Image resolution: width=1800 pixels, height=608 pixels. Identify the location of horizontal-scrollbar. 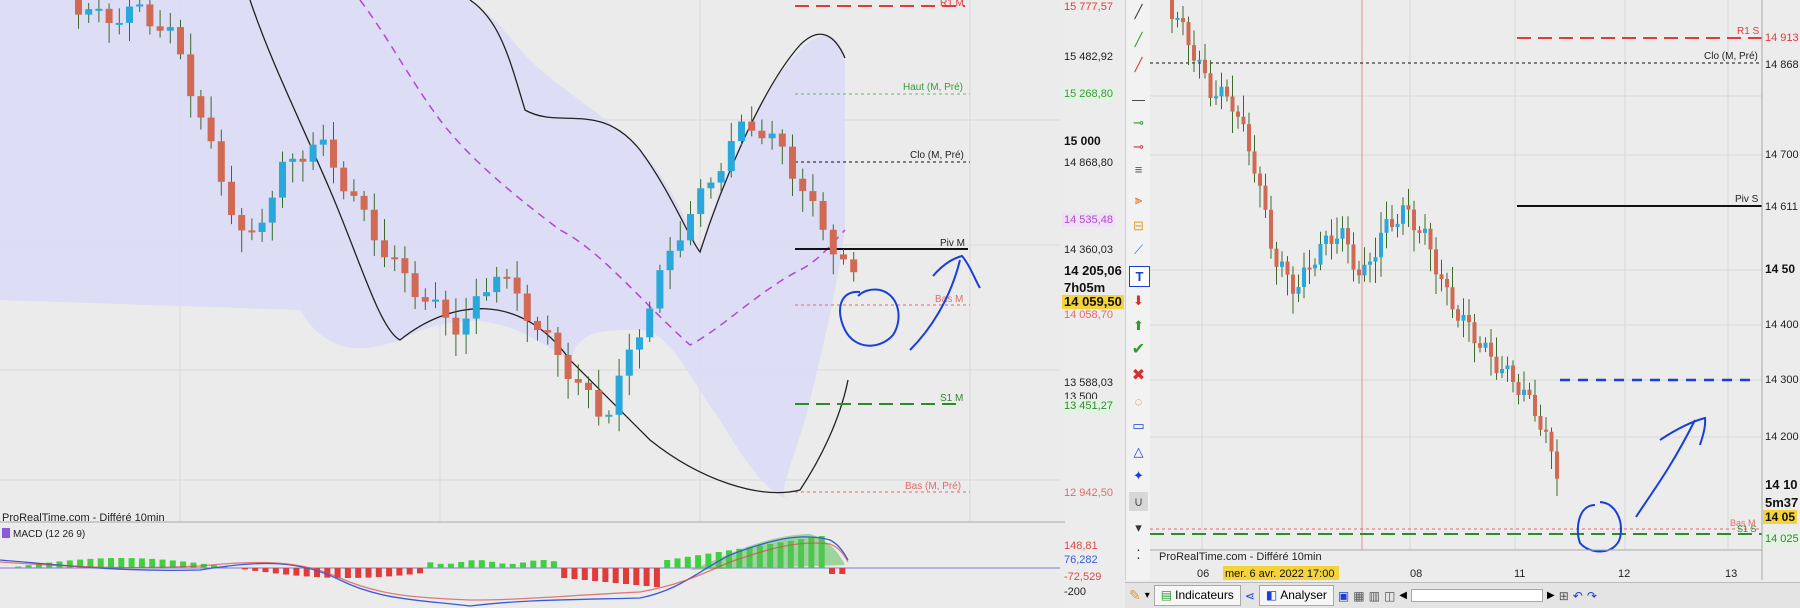
(1477, 595).